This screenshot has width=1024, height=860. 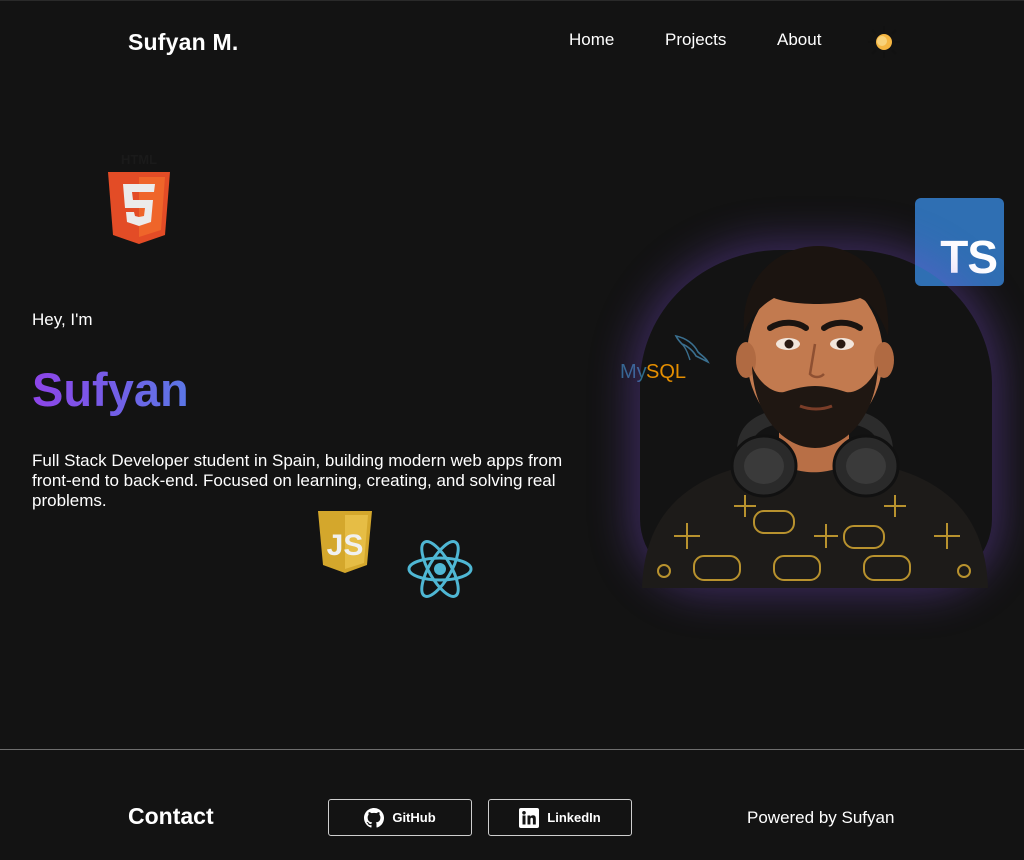 What do you see at coordinates (110, 389) in the screenshot?
I see `hero-name: Sufyan` at bounding box center [110, 389].